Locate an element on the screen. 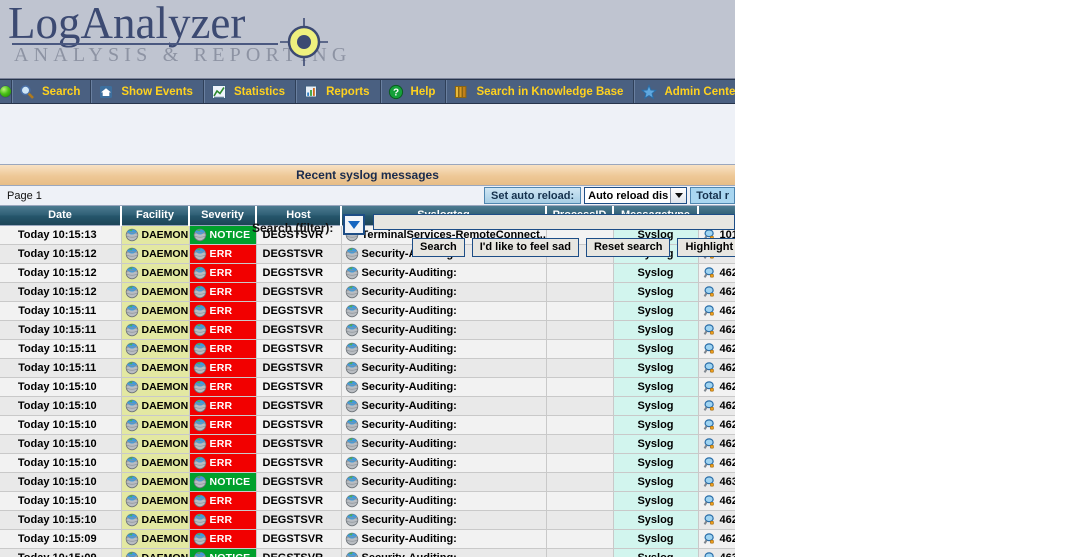 This screenshot has height=557, width=1084. column-header-date: Date is located at coordinates (61, 216).